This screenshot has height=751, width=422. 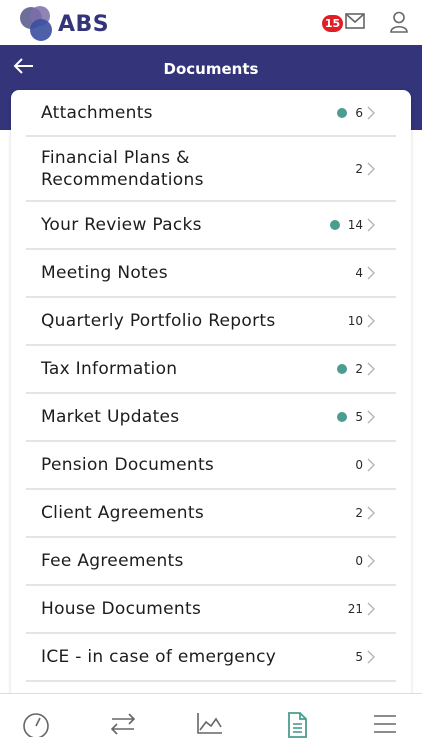 What do you see at coordinates (211, 418) in the screenshot?
I see `document-category-row: Market Updates 5` at bounding box center [211, 418].